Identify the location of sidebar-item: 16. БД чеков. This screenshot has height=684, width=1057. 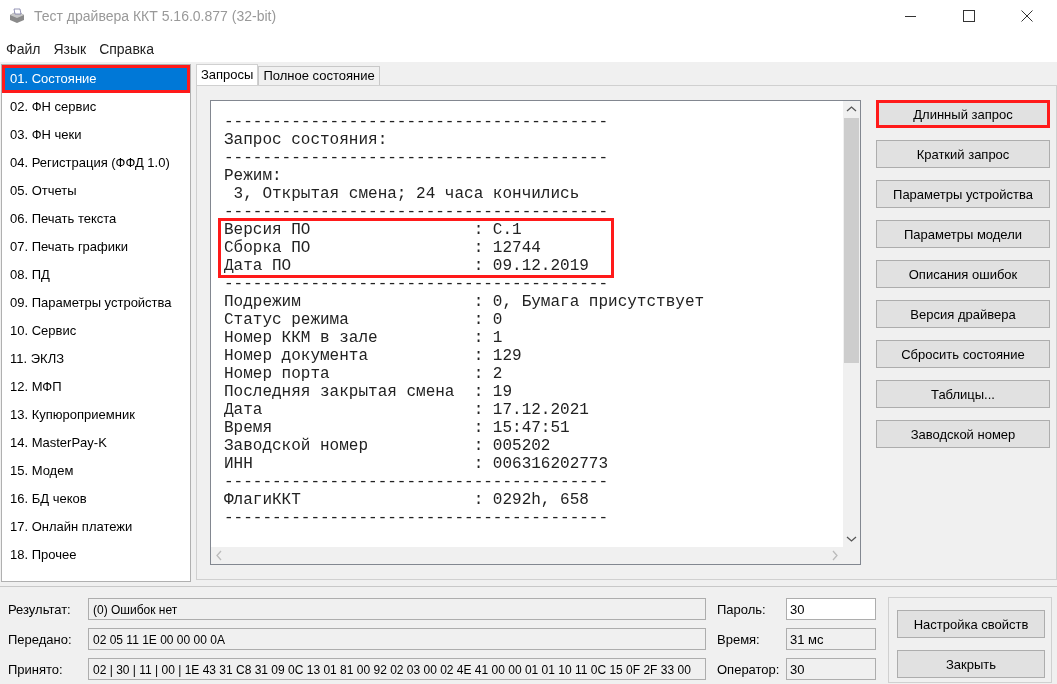
(96, 499).